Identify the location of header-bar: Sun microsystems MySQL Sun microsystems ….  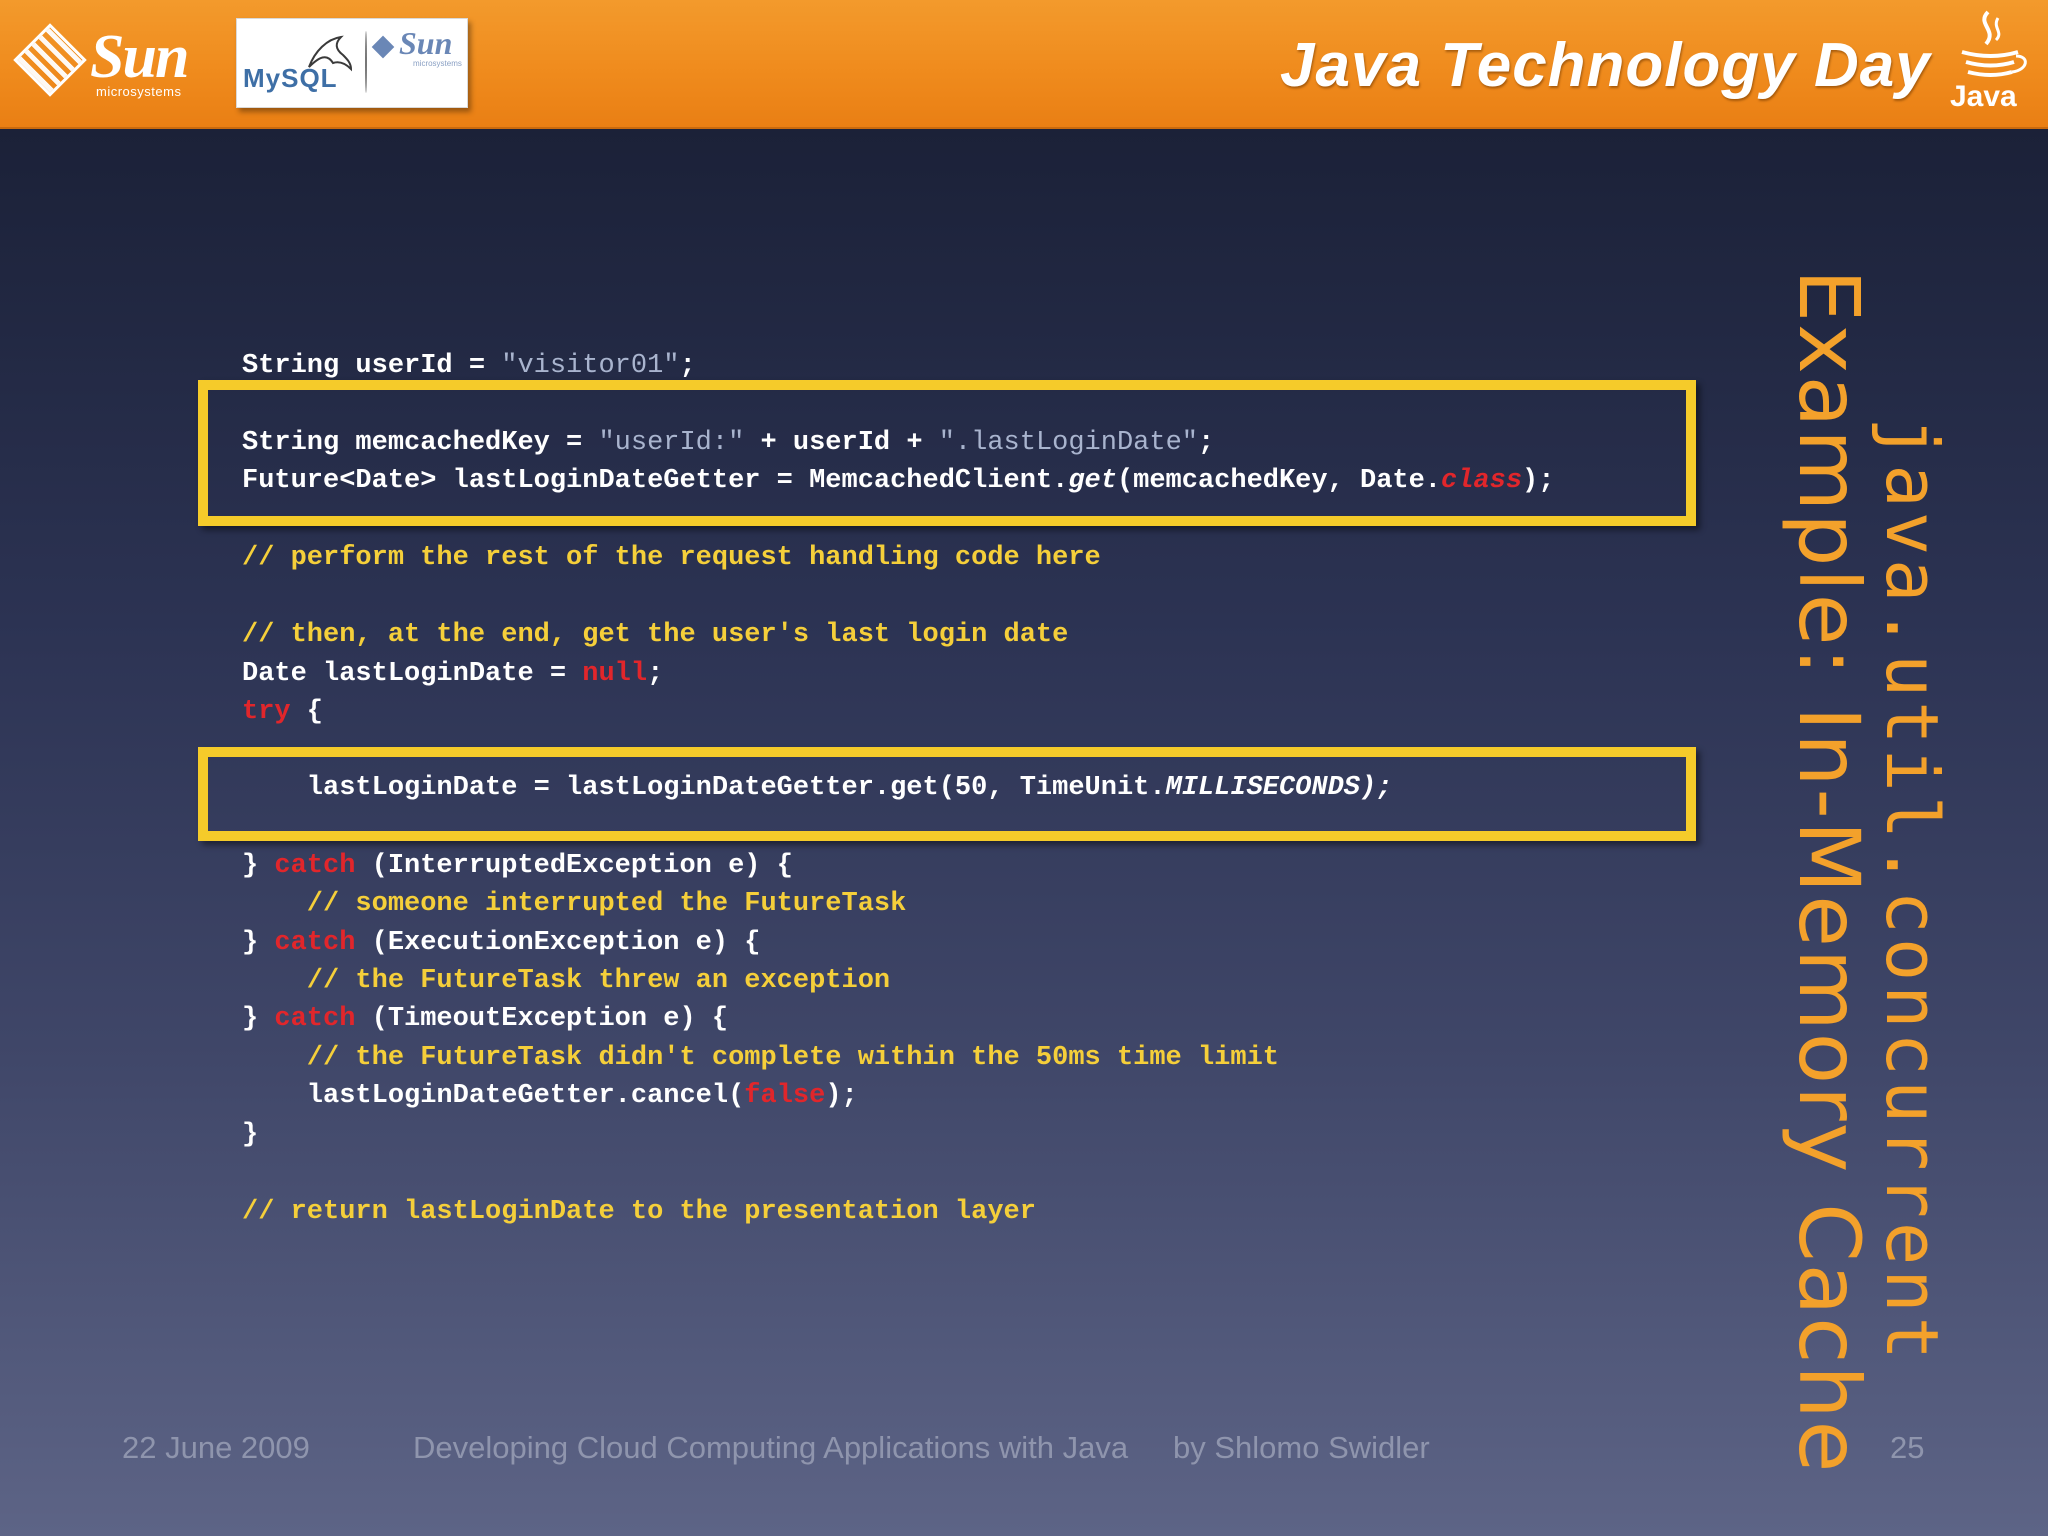
(1024, 64).